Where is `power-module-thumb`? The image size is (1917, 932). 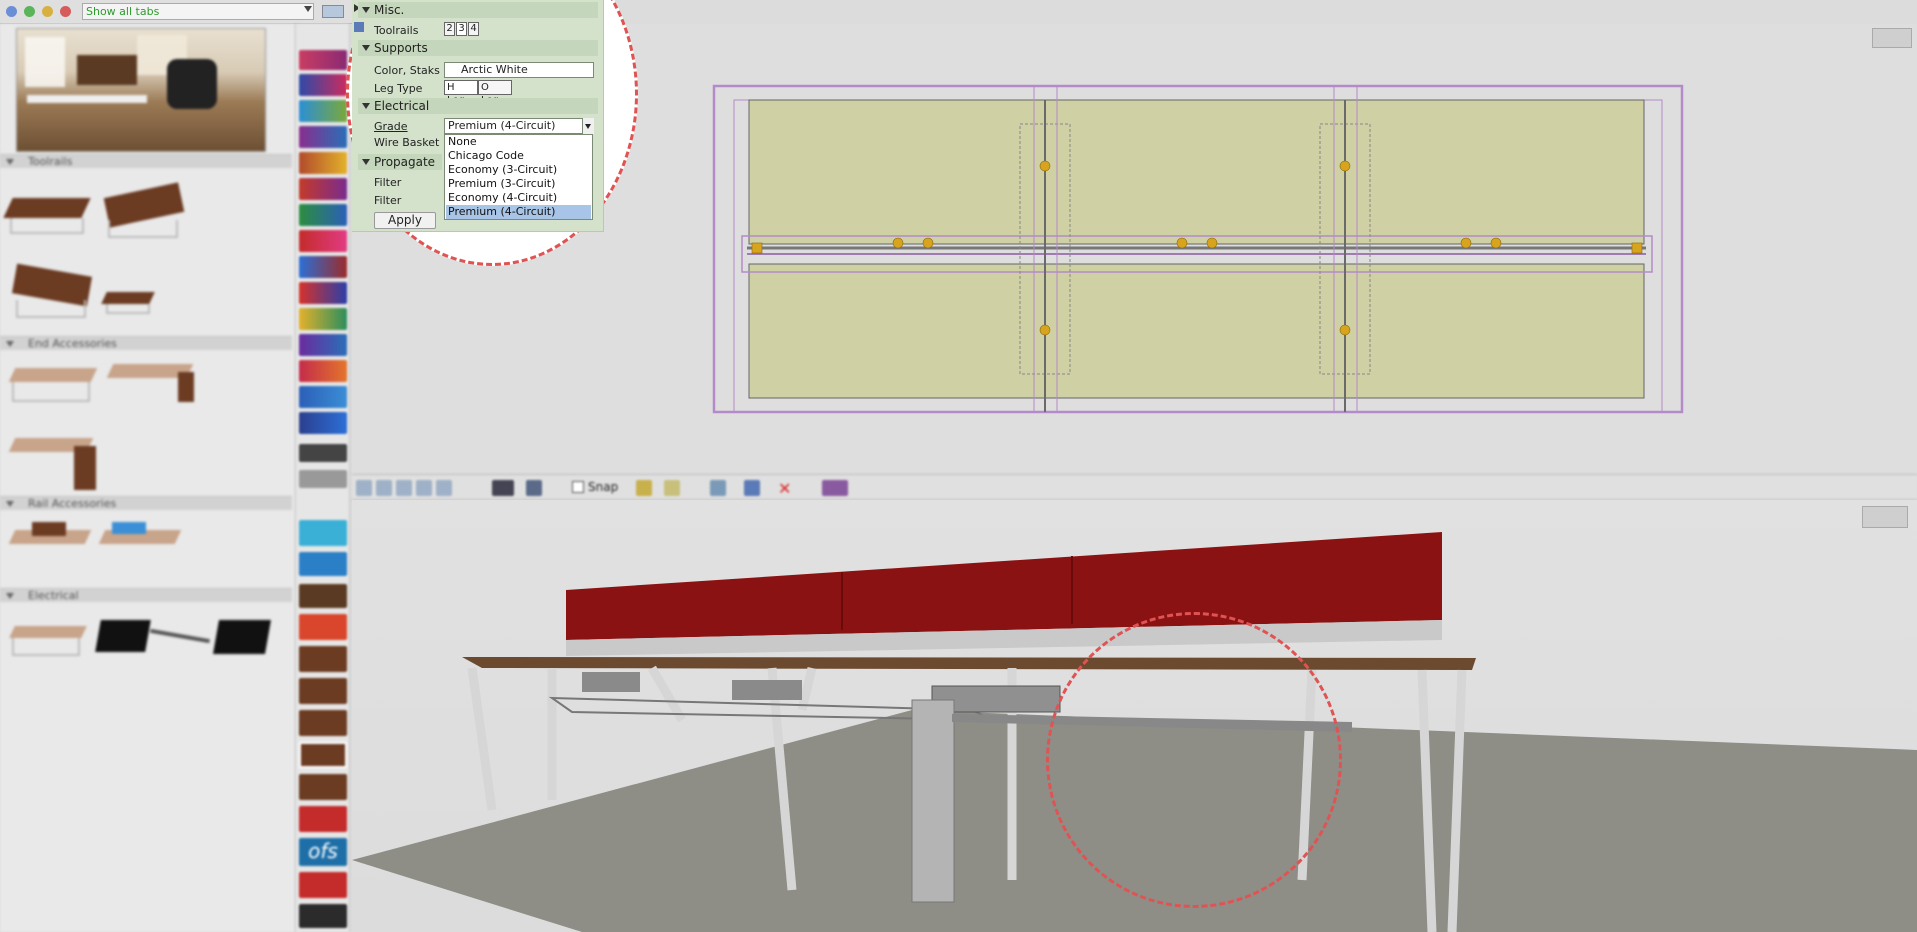
power-module-thumb is located at coordinates (123, 636).